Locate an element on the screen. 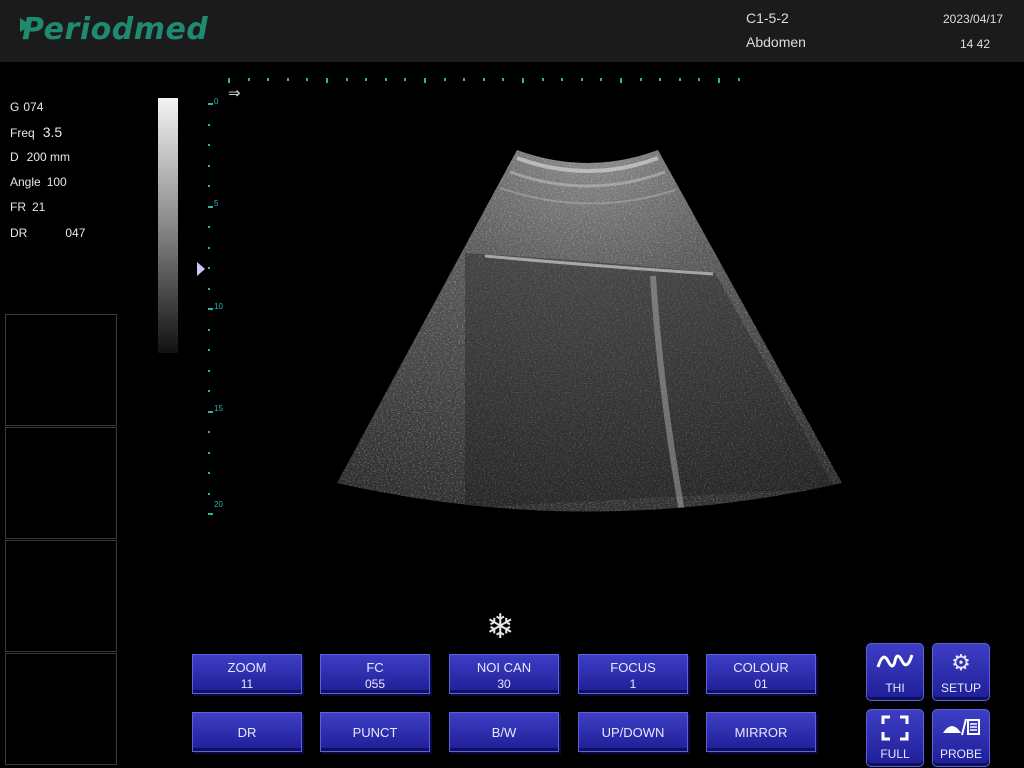  setup-button: ⚙ SETUP is located at coordinates (961, 672).